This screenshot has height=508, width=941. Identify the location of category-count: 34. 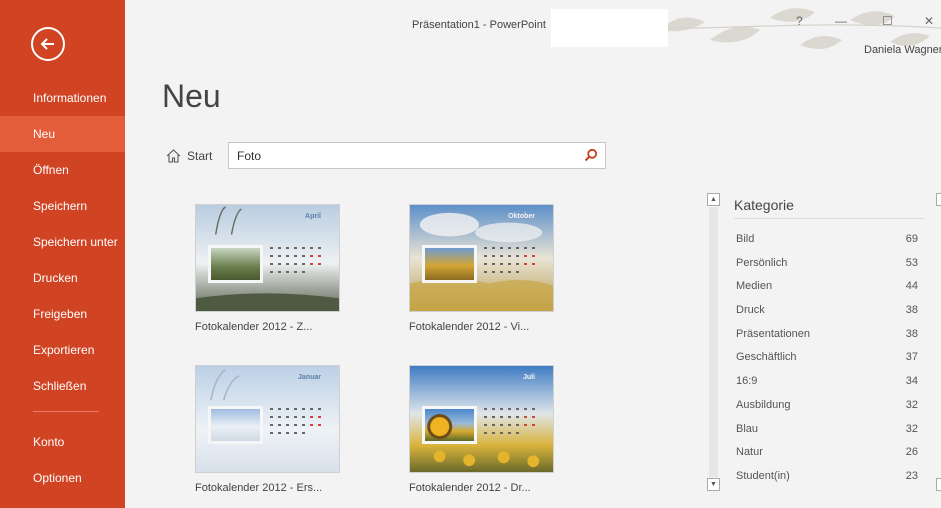
(911, 381).